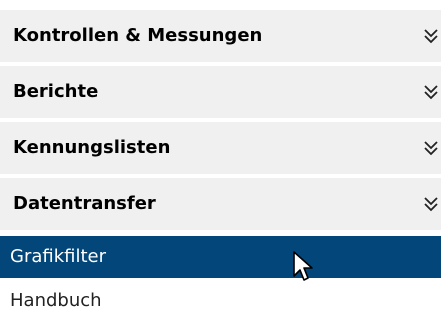  Describe the element at coordinates (56, 91) in the screenshot. I see `section-label: Berichte` at that location.